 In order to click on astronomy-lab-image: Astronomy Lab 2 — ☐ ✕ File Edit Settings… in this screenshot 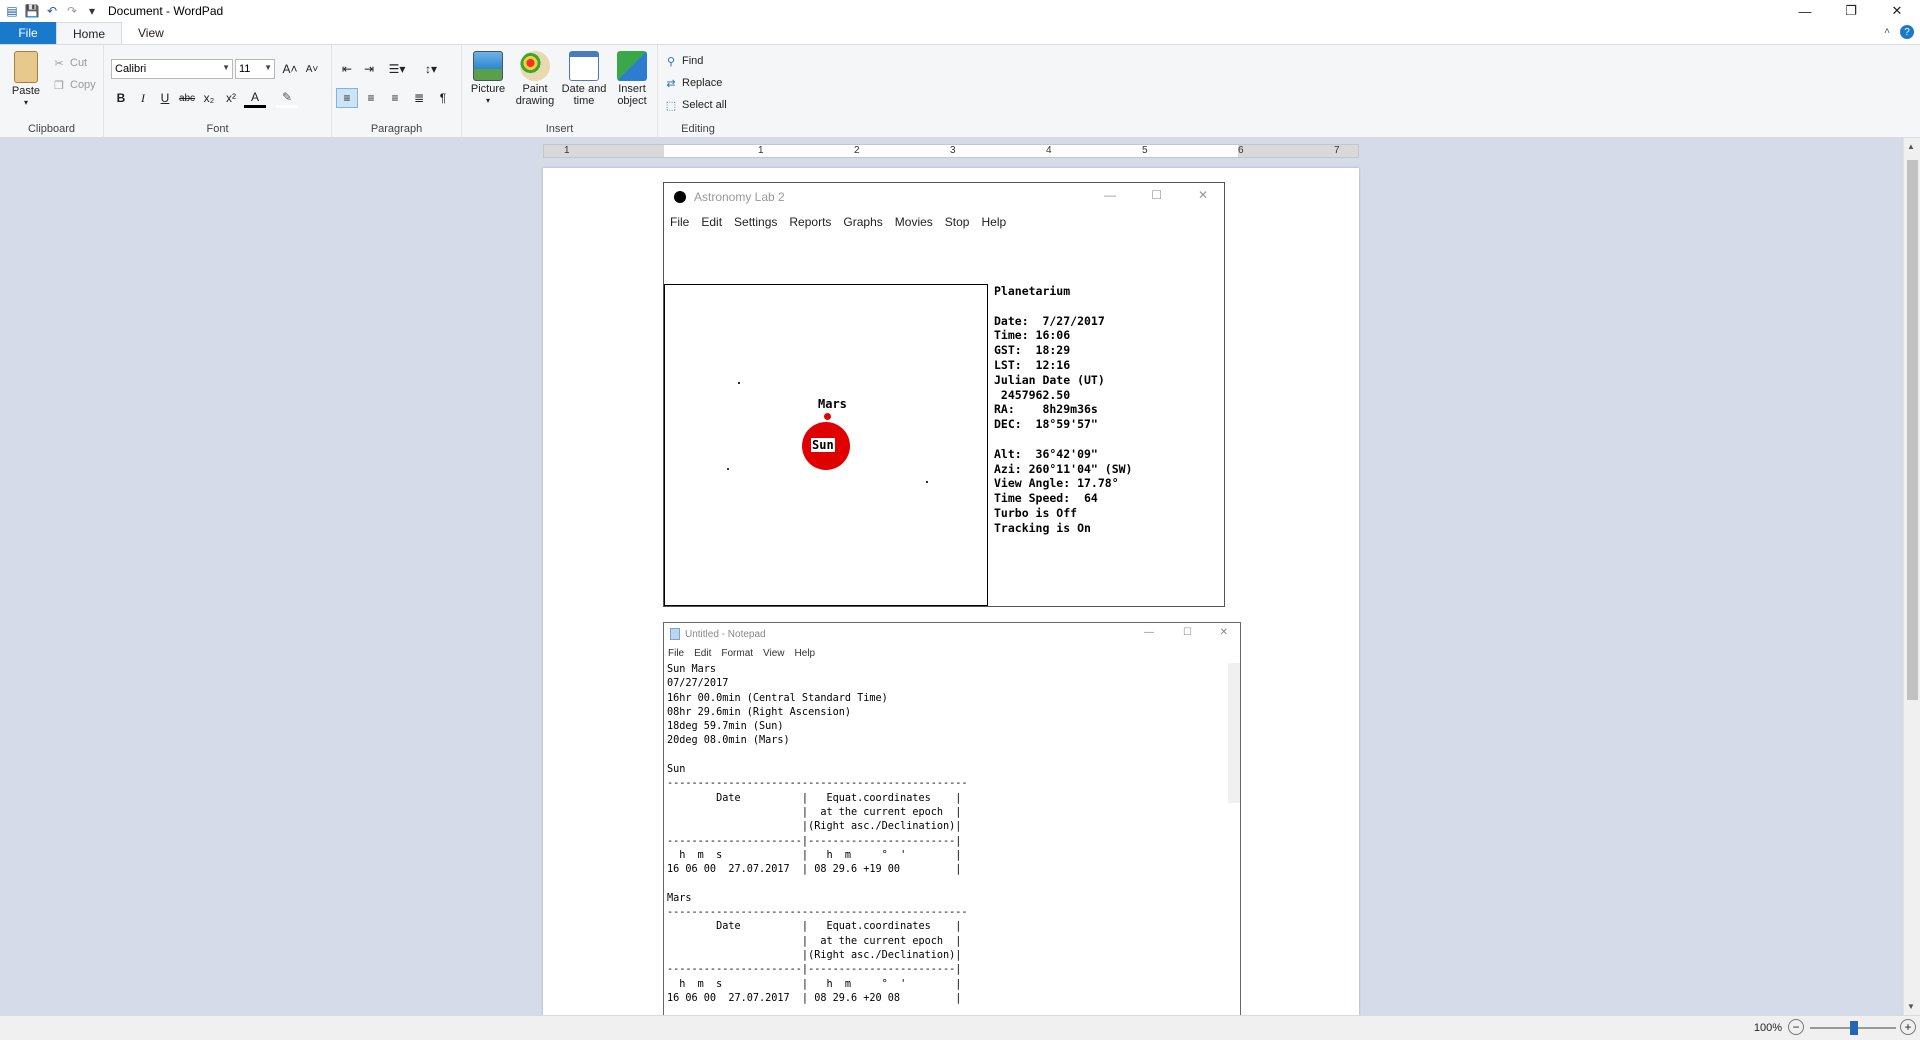, I will do `click(944, 394)`.